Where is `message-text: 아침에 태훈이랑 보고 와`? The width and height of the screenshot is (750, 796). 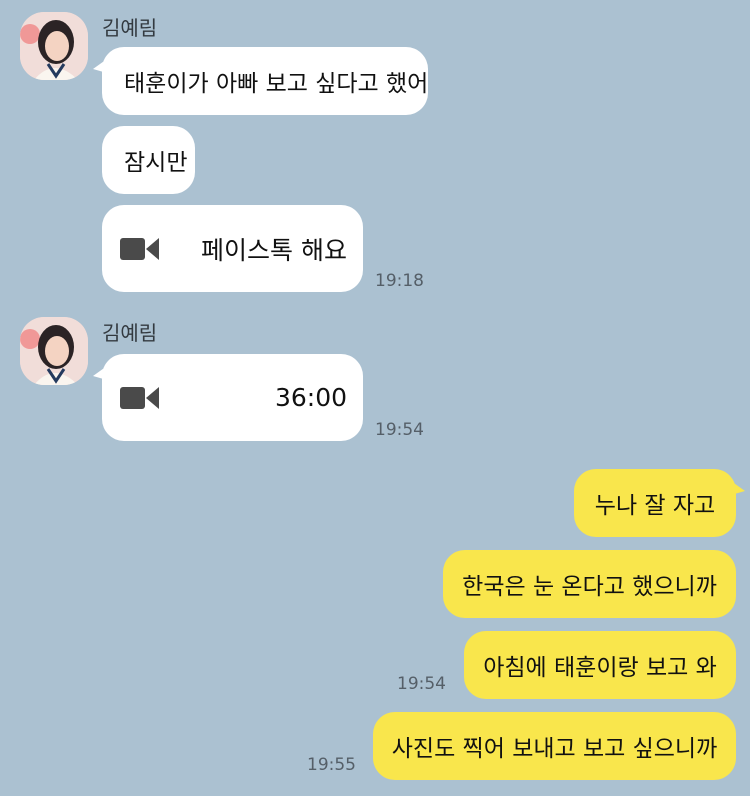
message-text: 아침에 태훈이랑 보고 와 is located at coordinates (600, 668).